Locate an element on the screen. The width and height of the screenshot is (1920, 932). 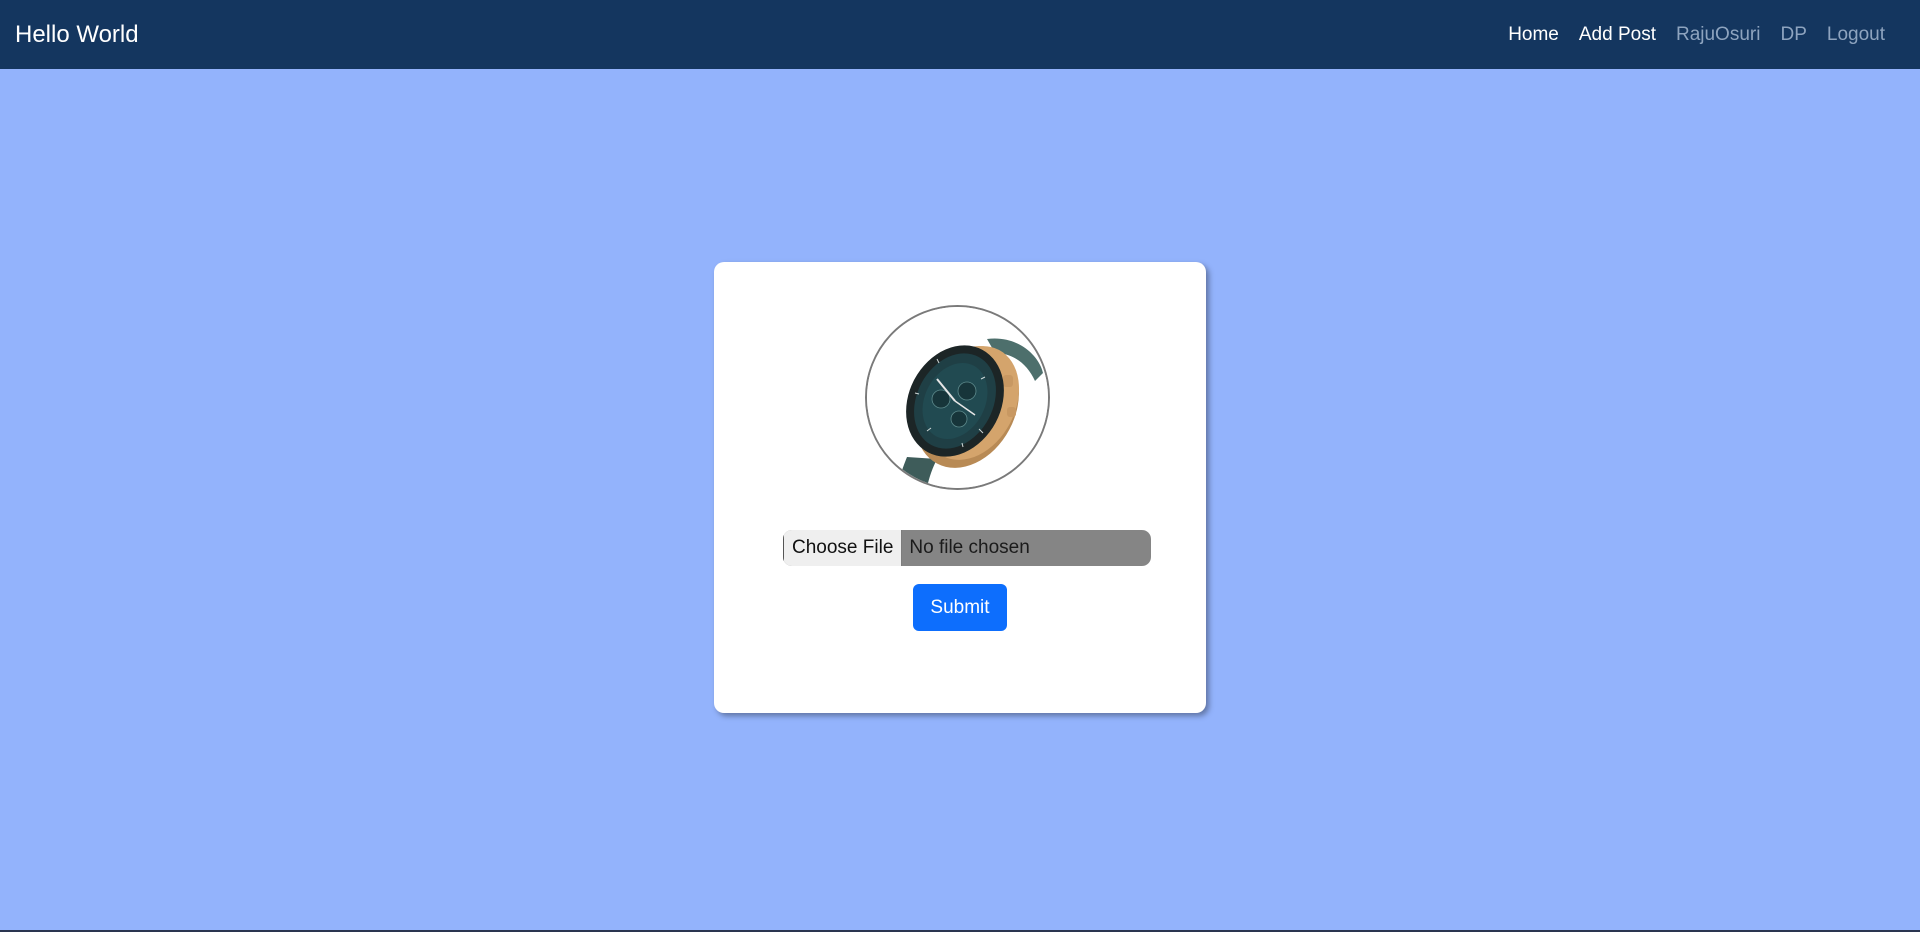
file-status-text: No file chosen is located at coordinates (969, 547).